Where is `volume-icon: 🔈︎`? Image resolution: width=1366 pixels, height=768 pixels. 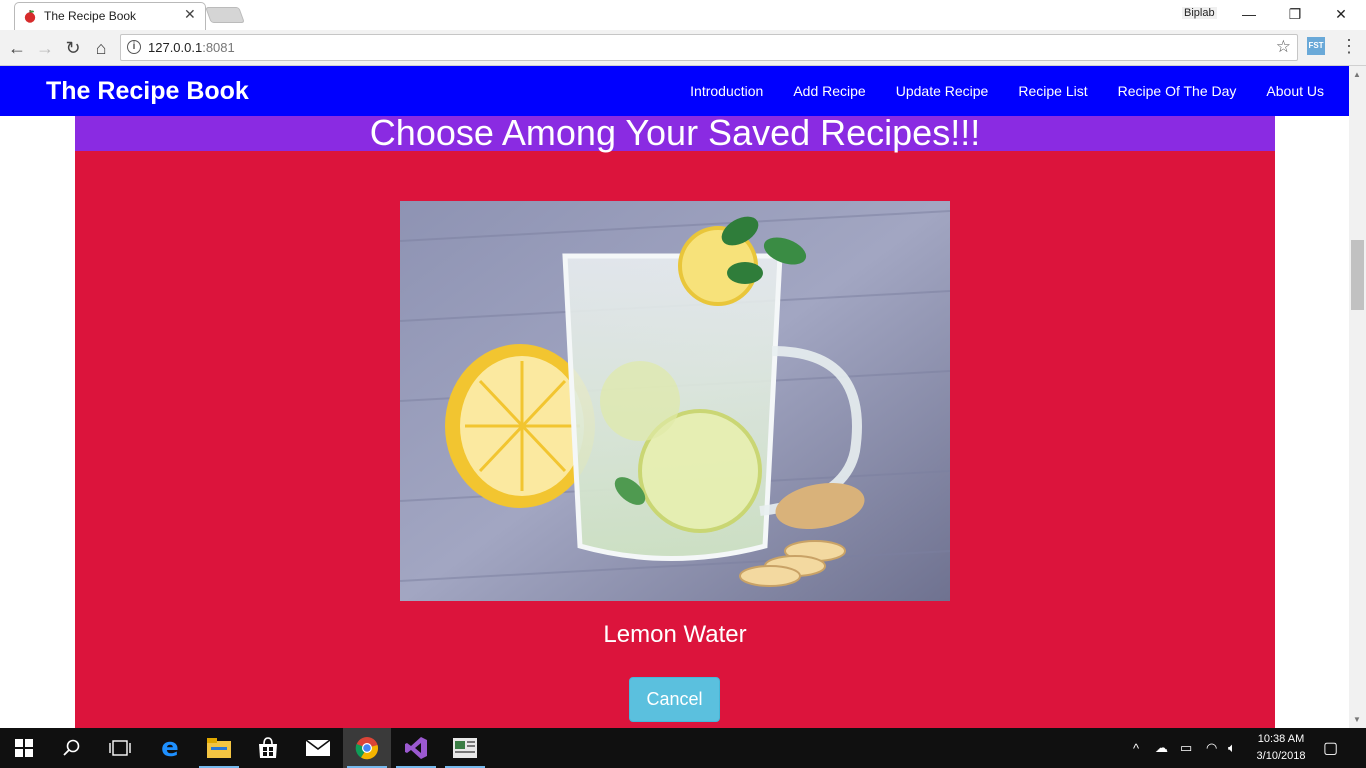 volume-icon: 🔈︎ is located at coordinates (1232, 748).